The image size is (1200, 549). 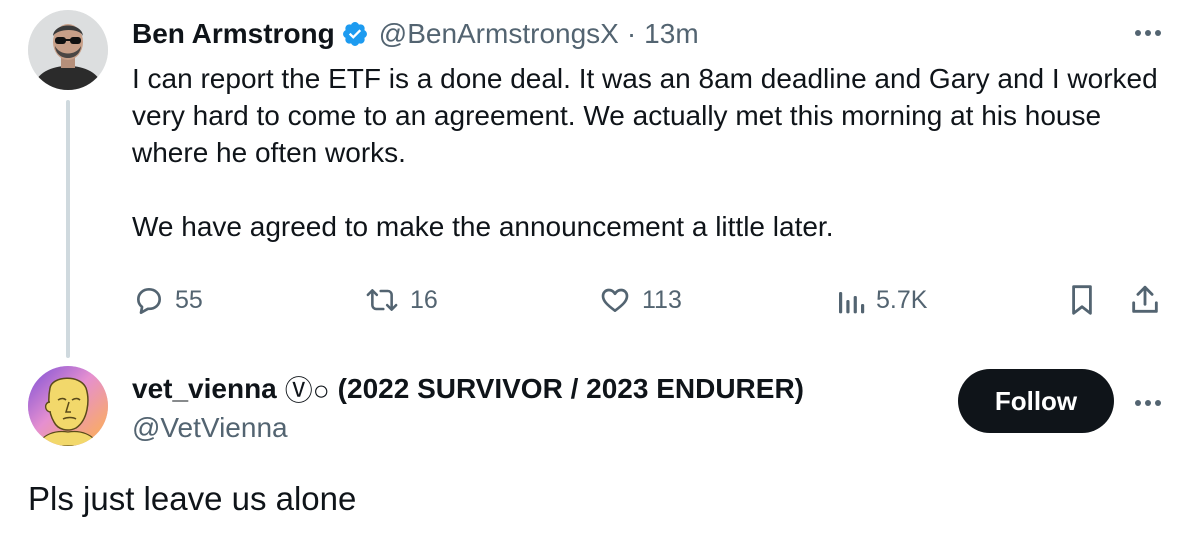 I want to click on tweet-header: Ben Armstrong @BenArmstrongsX · 13m, so click(x=415, y=34).